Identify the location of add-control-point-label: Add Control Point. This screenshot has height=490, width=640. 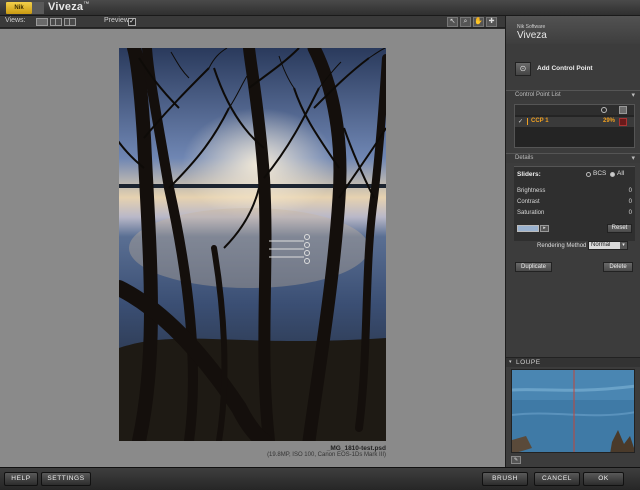
(565, 68).